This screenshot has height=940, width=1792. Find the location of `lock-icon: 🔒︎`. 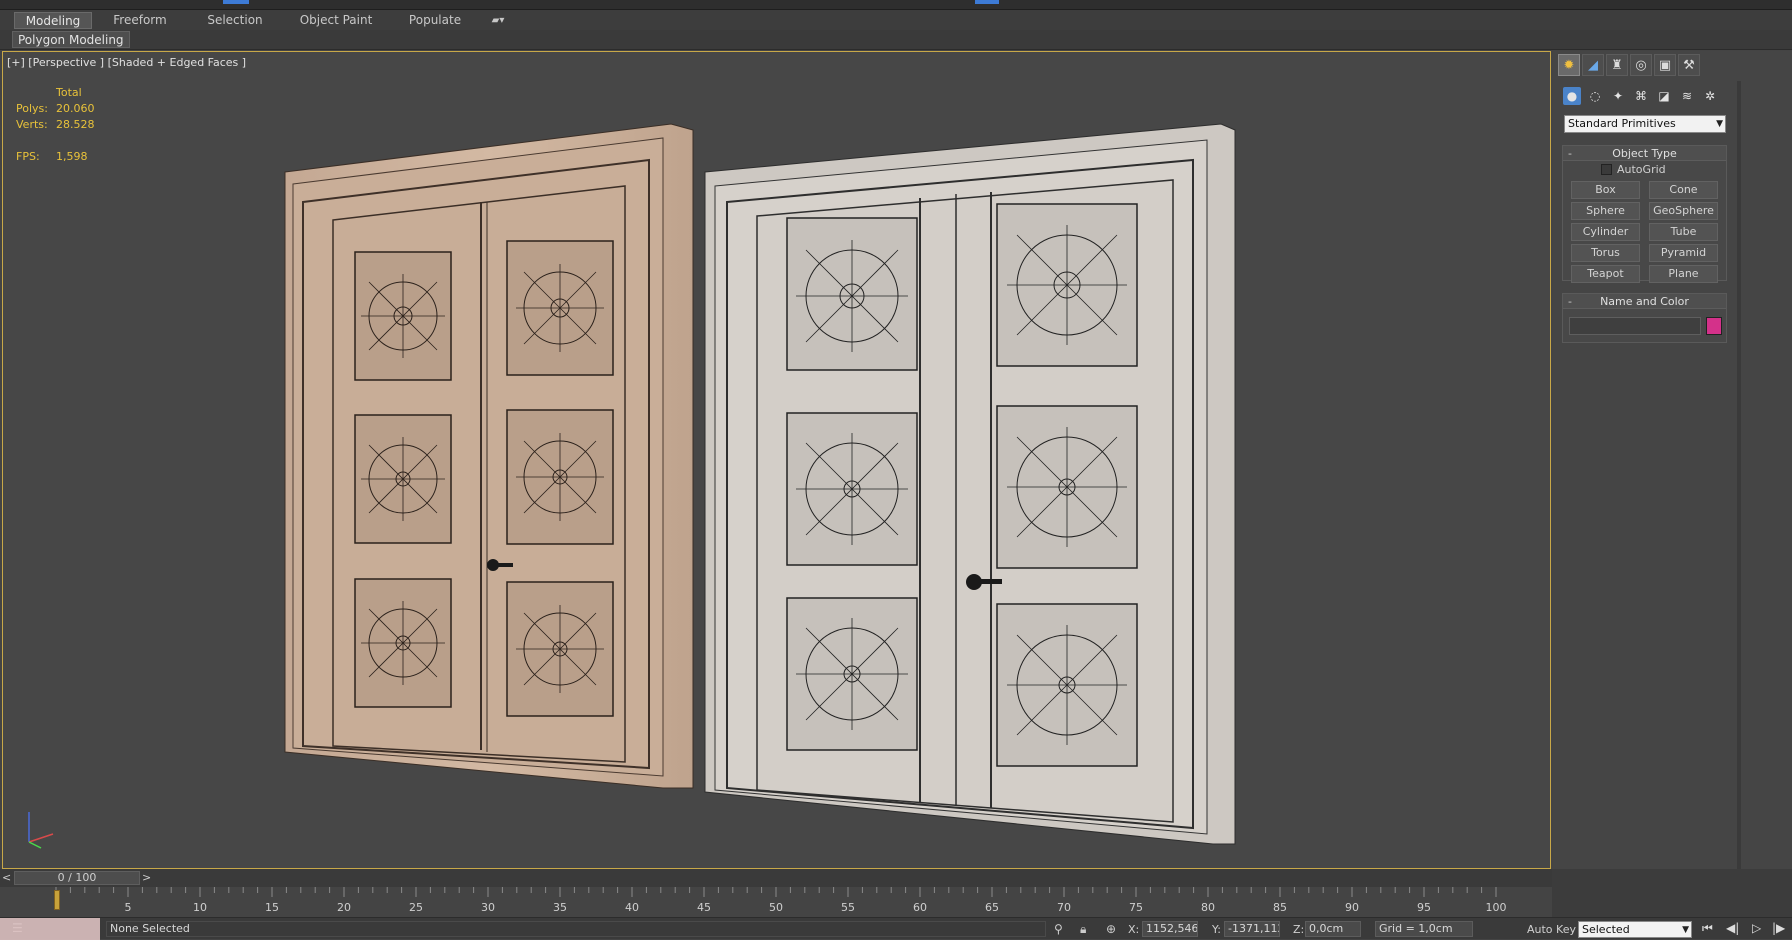

lock-icon: 🔒︎ is located at coordinates (1083, 929).